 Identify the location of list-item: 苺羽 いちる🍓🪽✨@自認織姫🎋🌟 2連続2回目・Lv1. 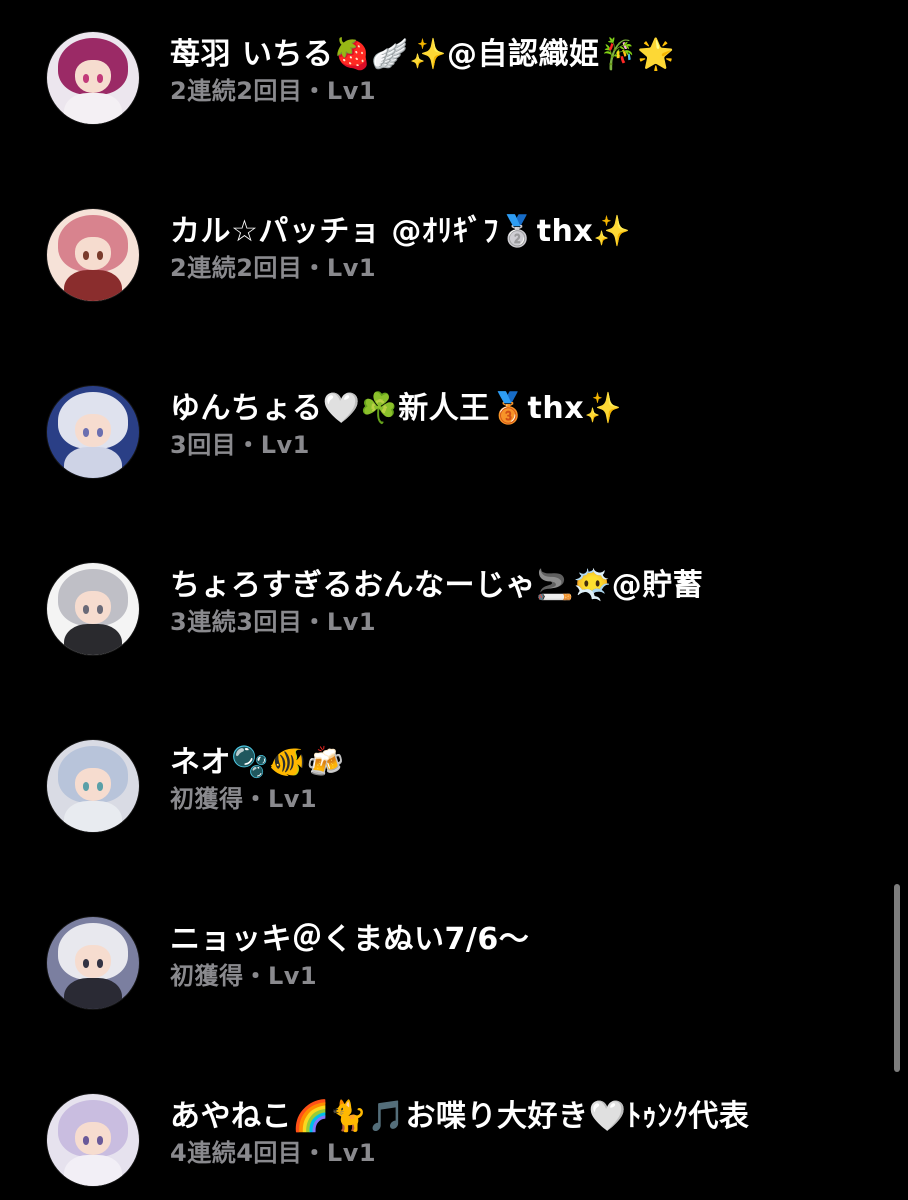
(440, 82).